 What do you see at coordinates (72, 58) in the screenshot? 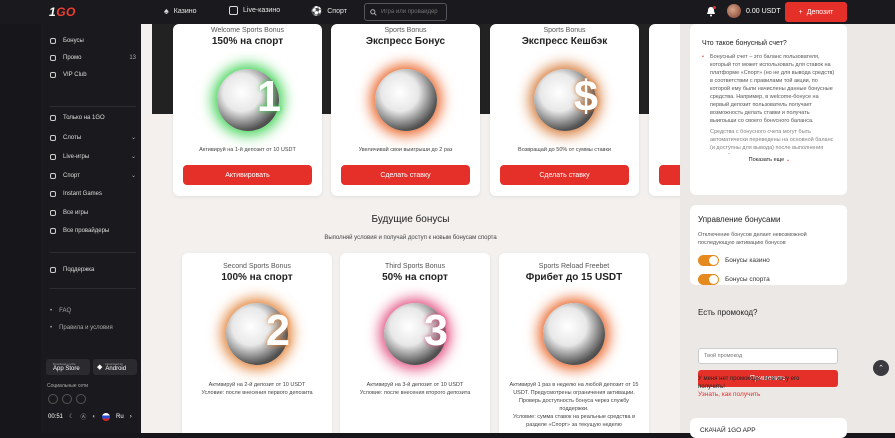
I see `sidebar-item-label: Промо` at bounding box center [72, 58].